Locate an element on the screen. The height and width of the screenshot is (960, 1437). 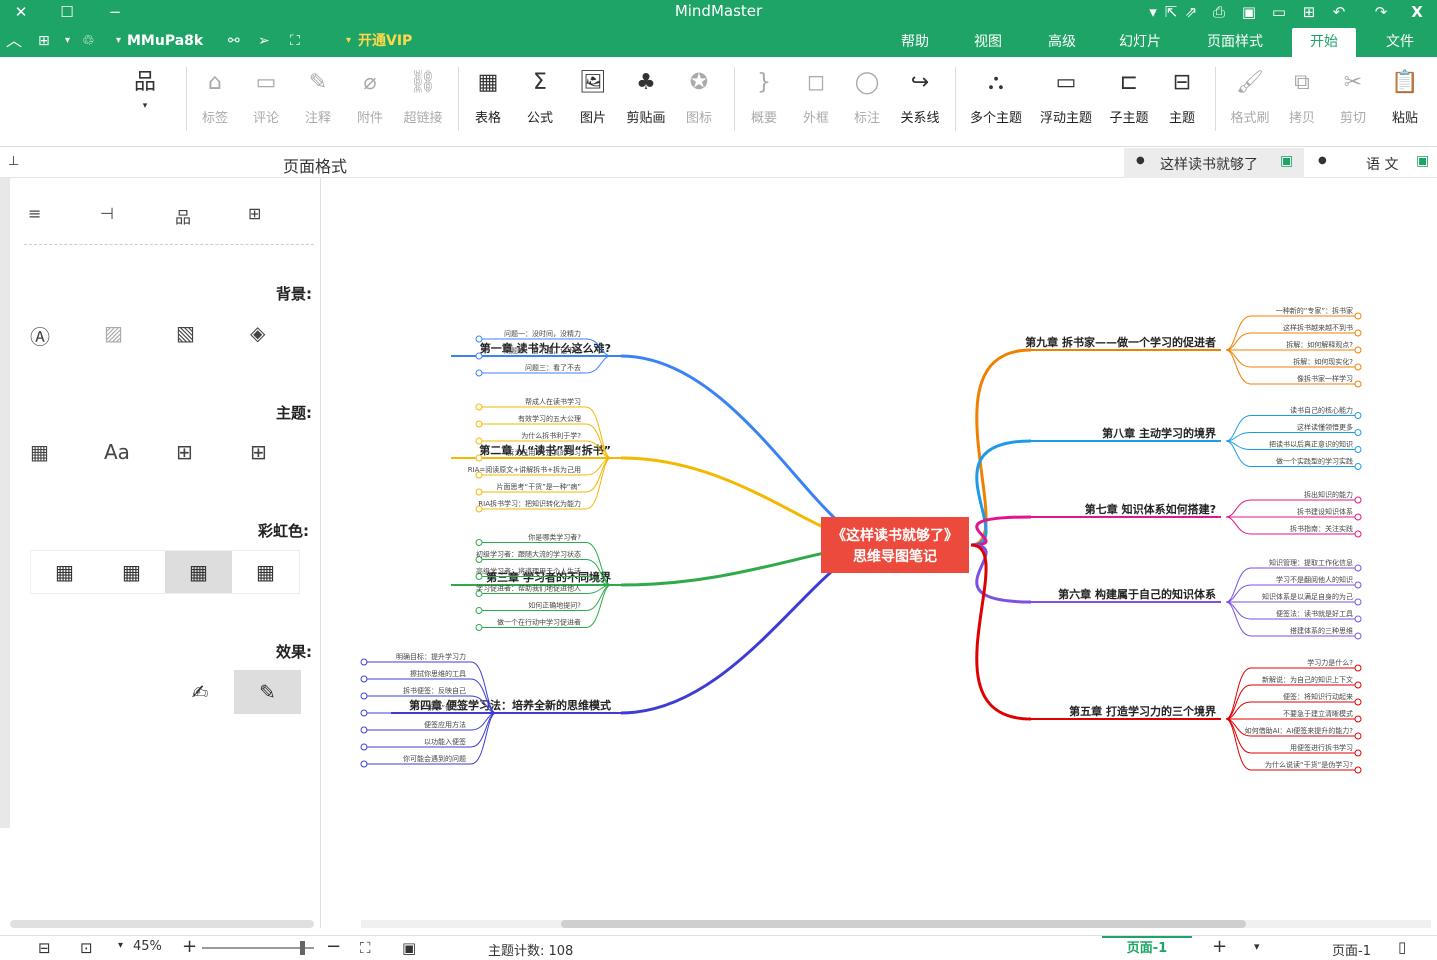
leaf-topic: 拆书便签：反映自己 is located at coordinates (434, 690).